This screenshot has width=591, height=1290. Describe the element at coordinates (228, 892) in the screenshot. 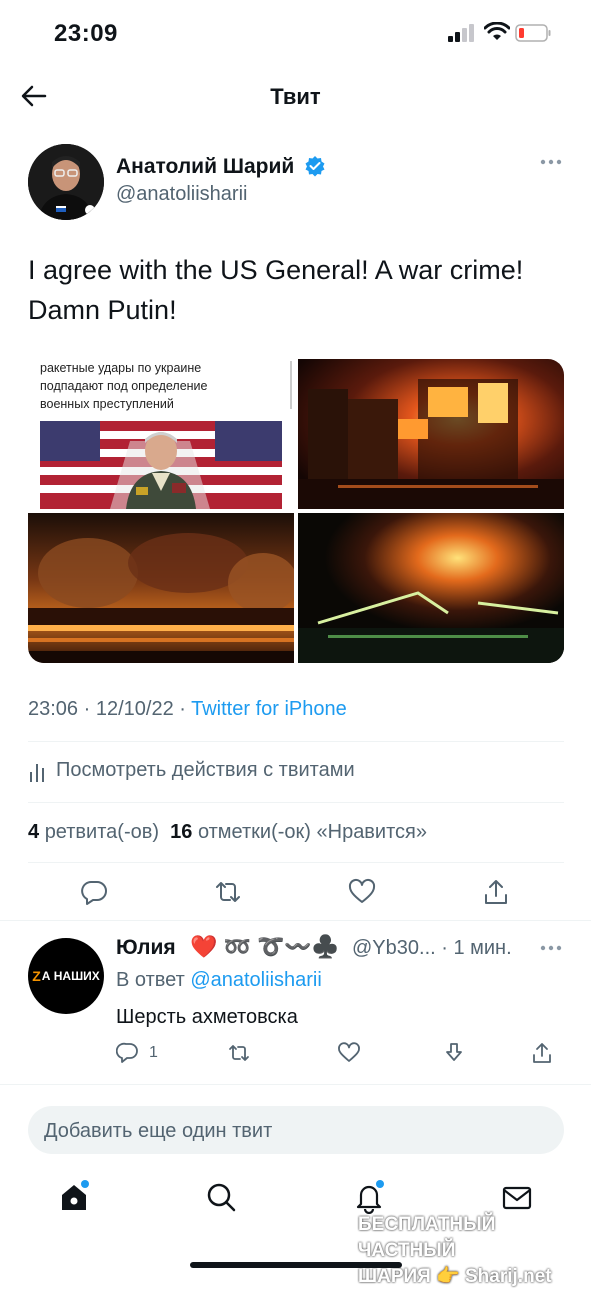

I see `retweet-icon` at that location.